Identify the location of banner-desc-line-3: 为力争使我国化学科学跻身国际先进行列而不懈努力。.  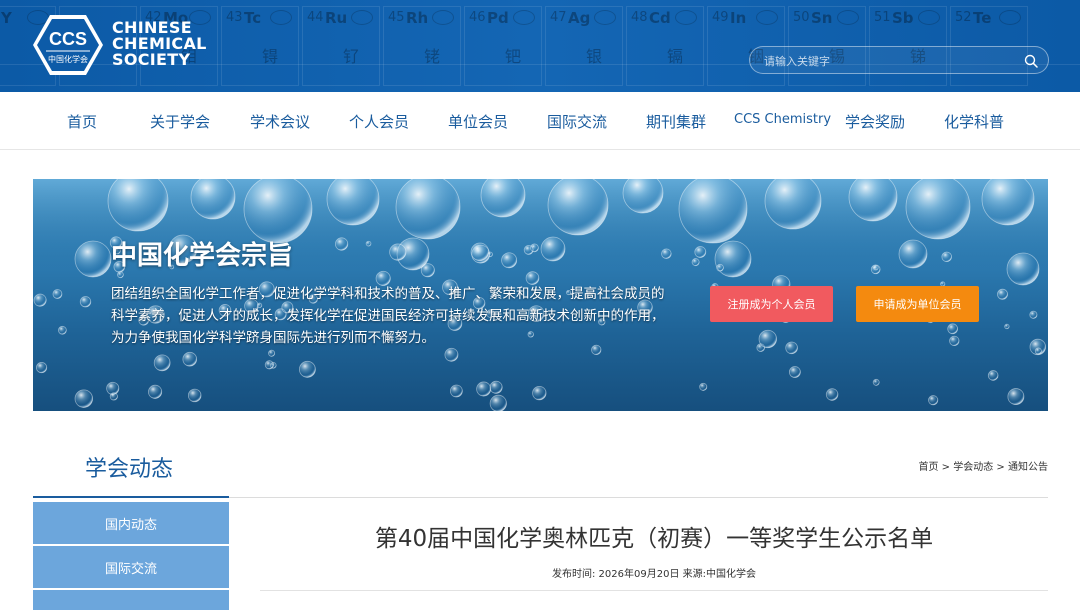
(273, 338).